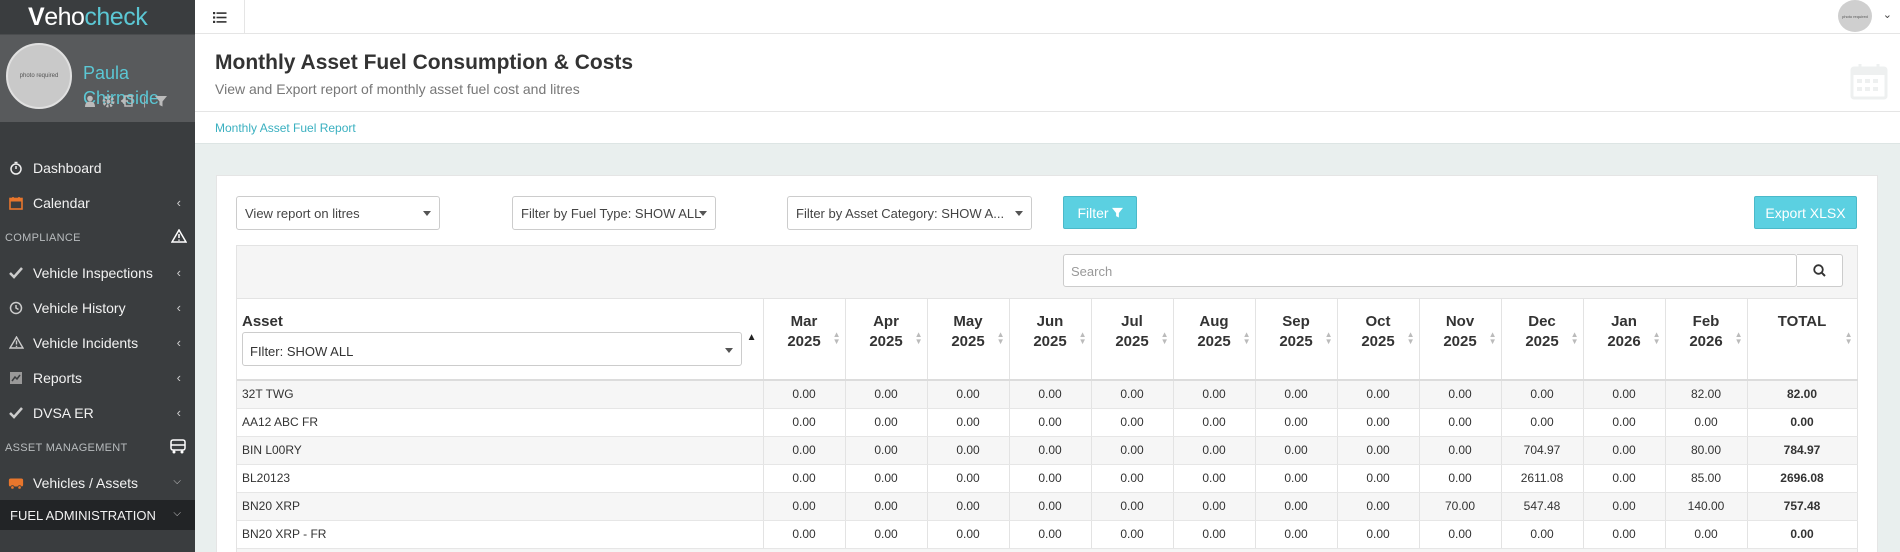  I want to click on user-avatar: photo required, so click(39, 76).